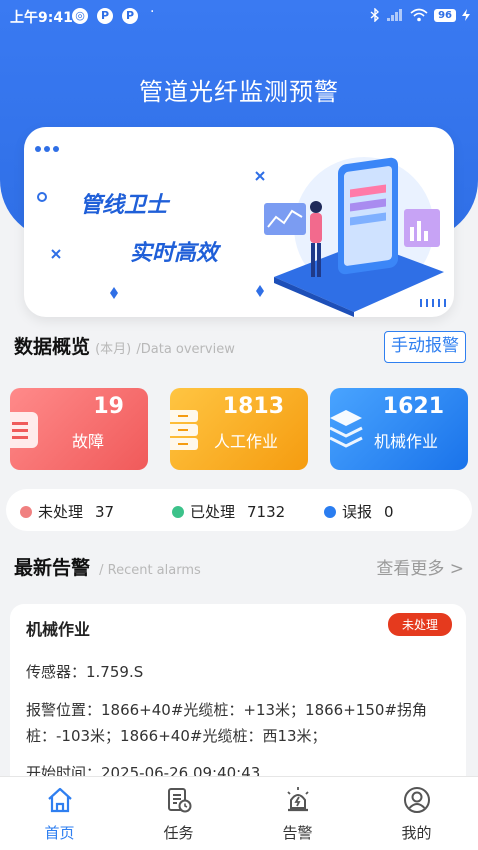  I want to click on false-alarm-status: 误报 0, so click(359, 511).